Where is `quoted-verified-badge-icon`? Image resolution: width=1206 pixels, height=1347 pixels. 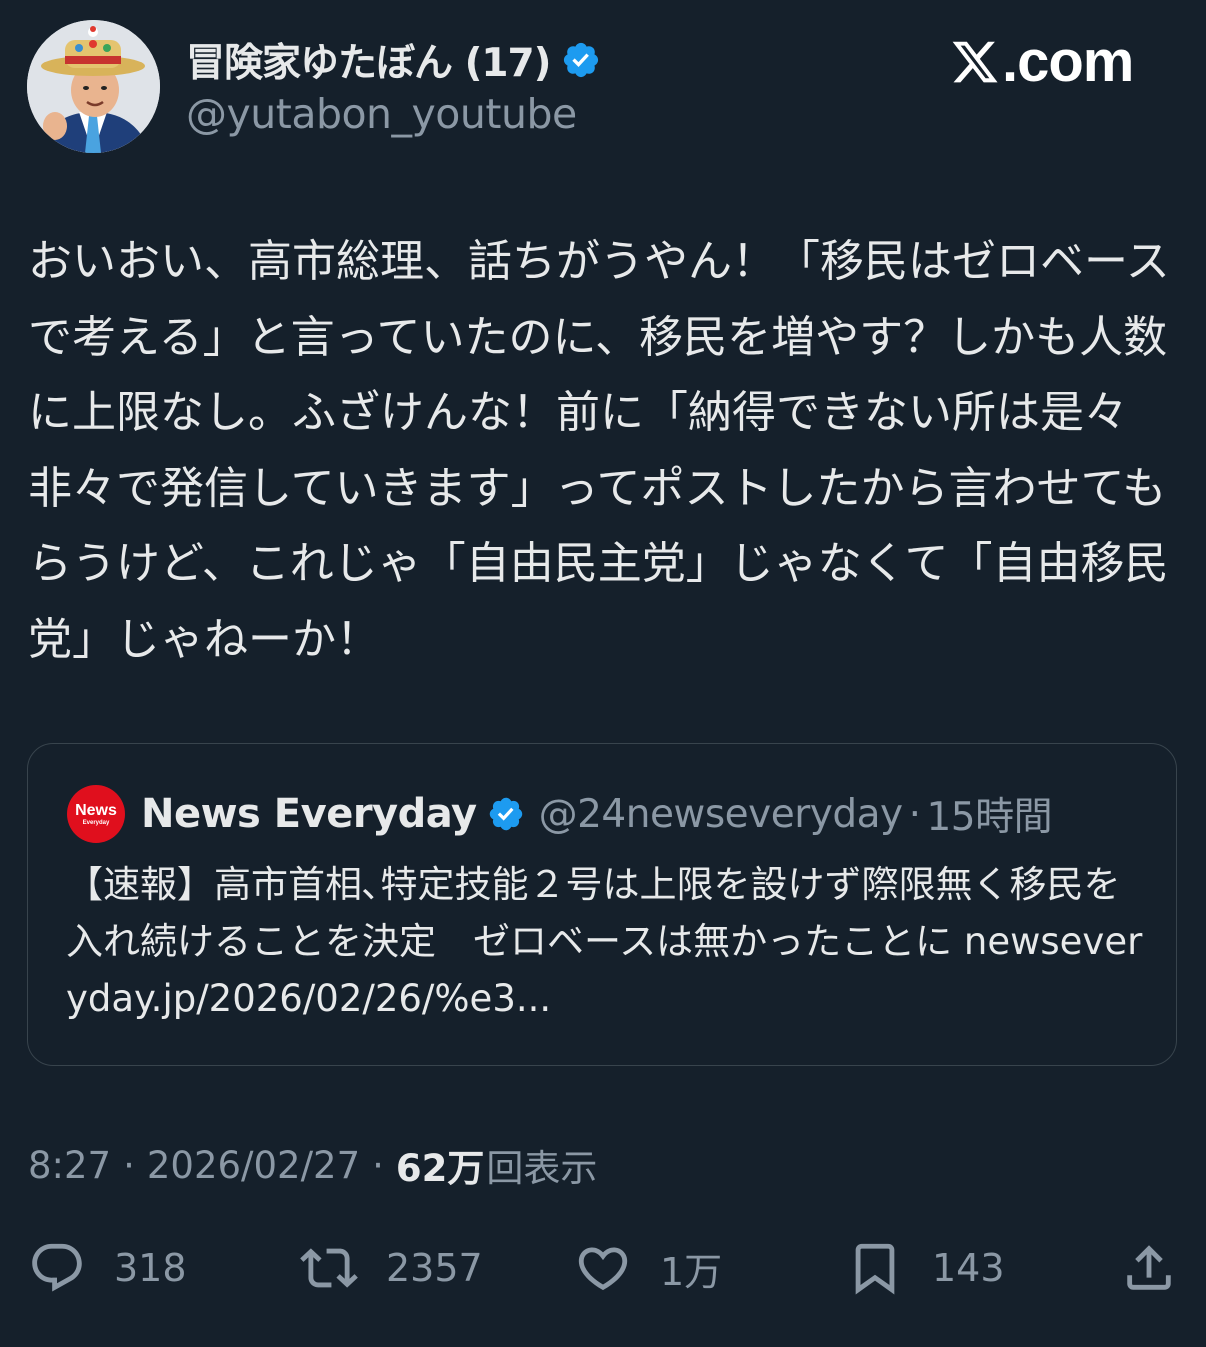 quoted-verified-badge-icon is located at coordinates (506, 814).